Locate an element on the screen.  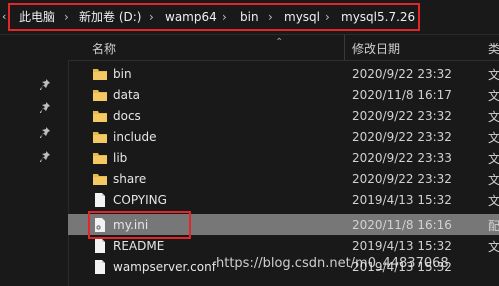
column-type: 类 is located at coordinates (493, 48).